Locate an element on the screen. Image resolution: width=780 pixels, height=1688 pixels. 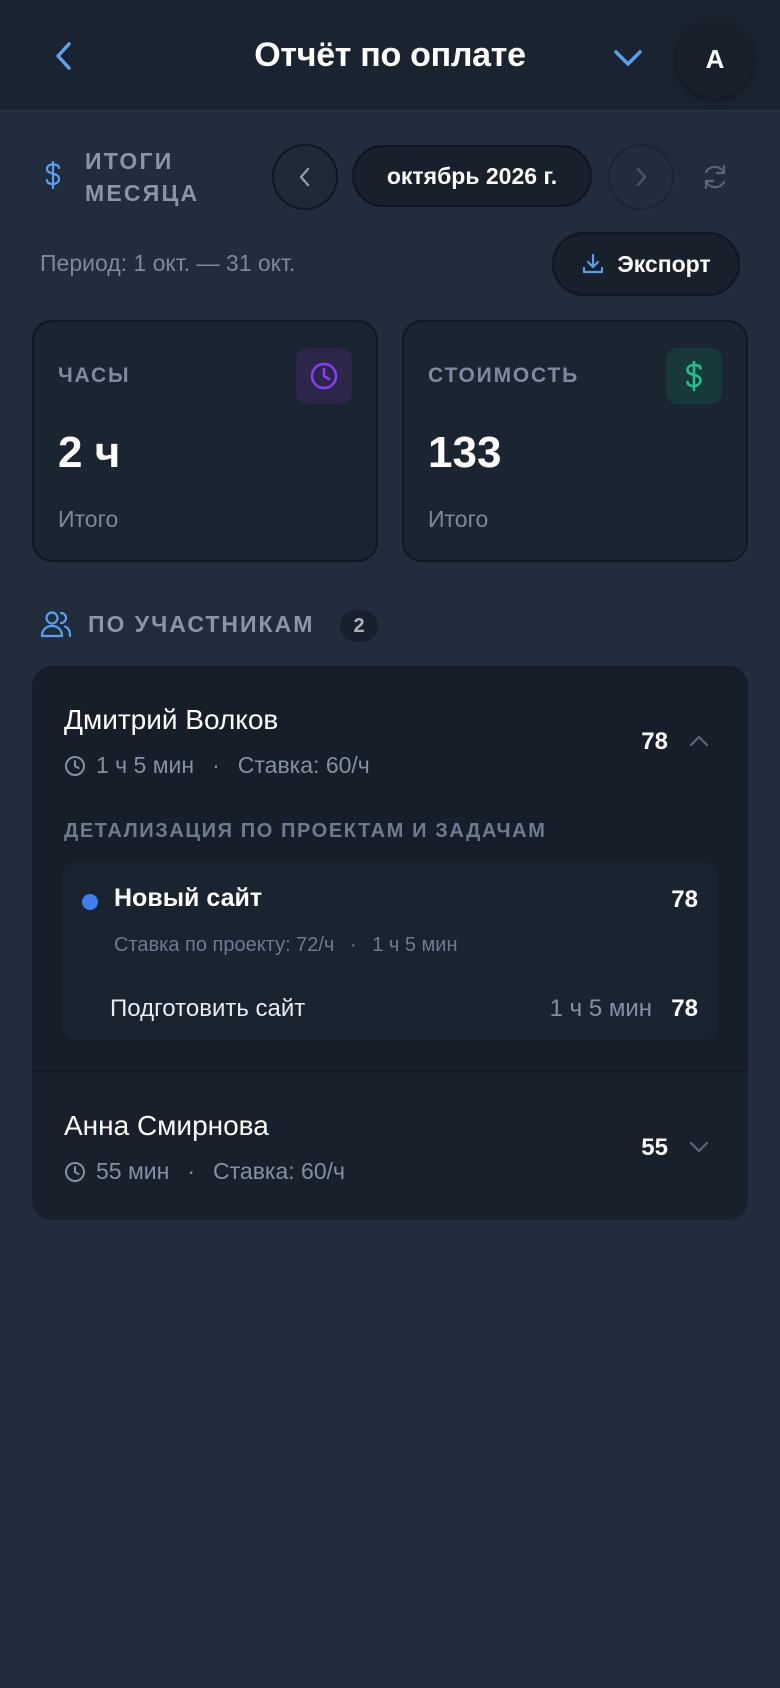
project-meta: Ставка по проекту: 72/ч · 1 ч 5 мин is located at coordinates (286, 945).